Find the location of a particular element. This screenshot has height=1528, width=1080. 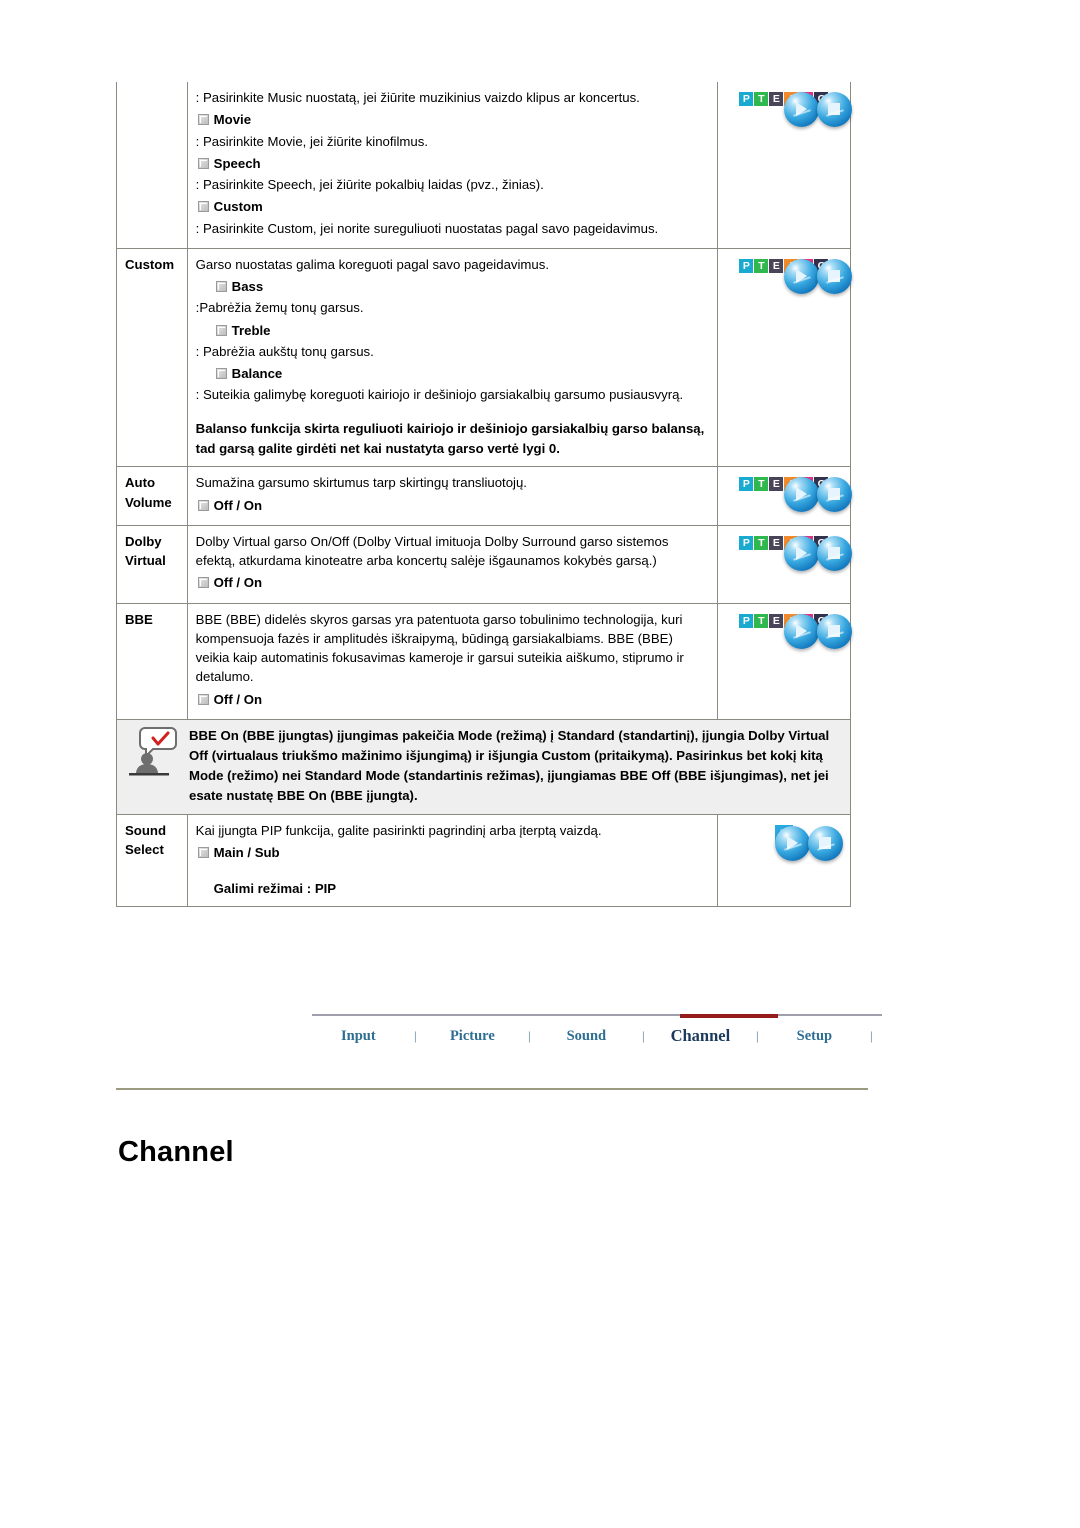

sub-option-bass: Bass is located at coordinates (452, 286).